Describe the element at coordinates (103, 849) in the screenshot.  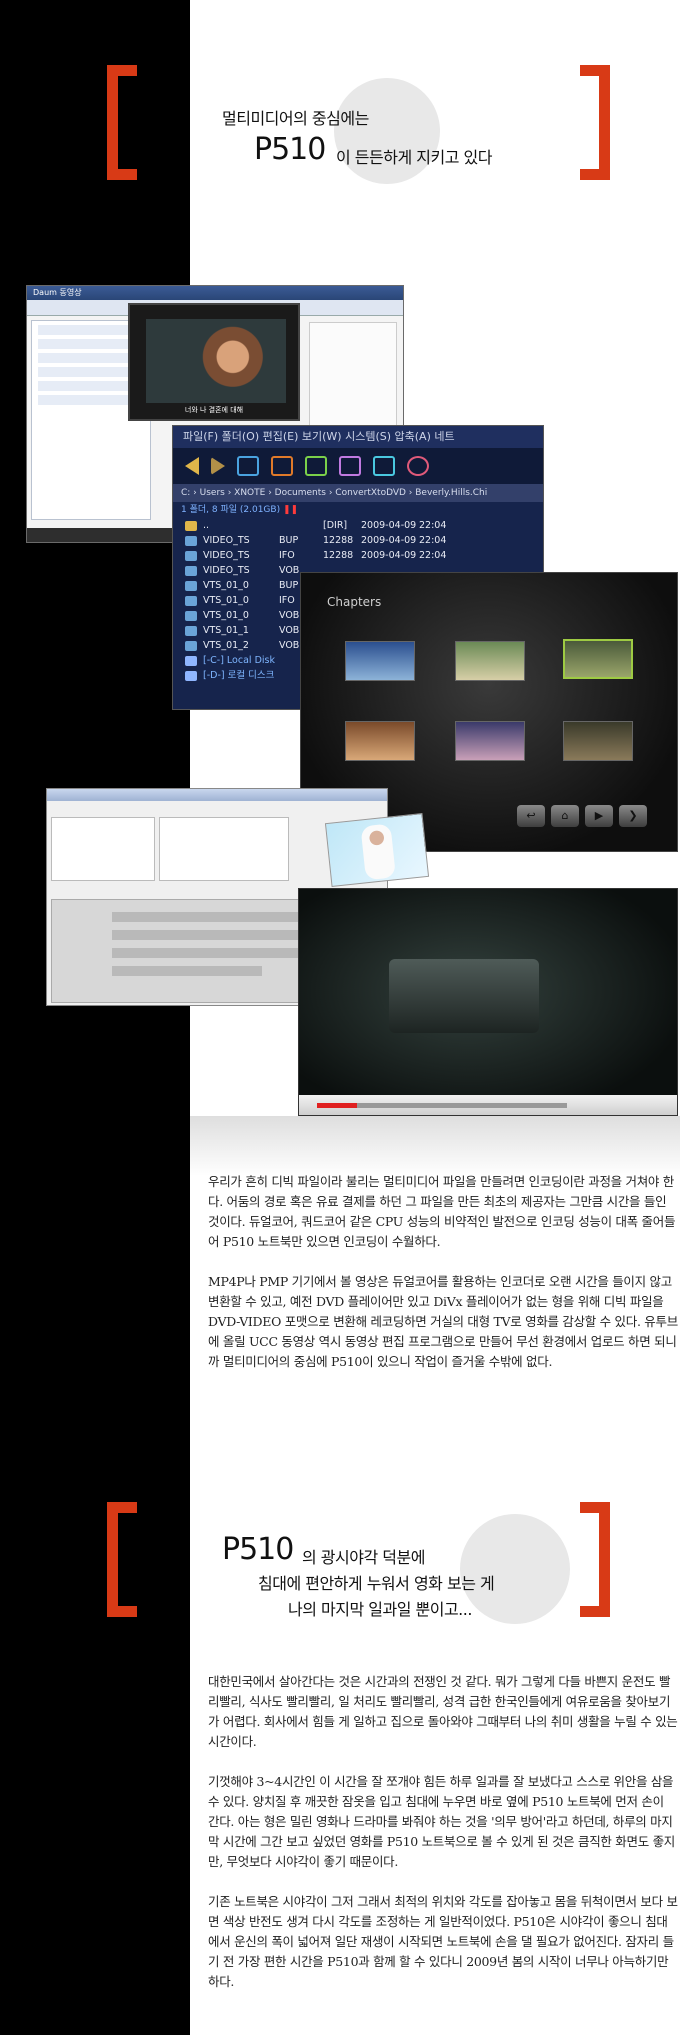
I see `editor-folder-tree` at that location.